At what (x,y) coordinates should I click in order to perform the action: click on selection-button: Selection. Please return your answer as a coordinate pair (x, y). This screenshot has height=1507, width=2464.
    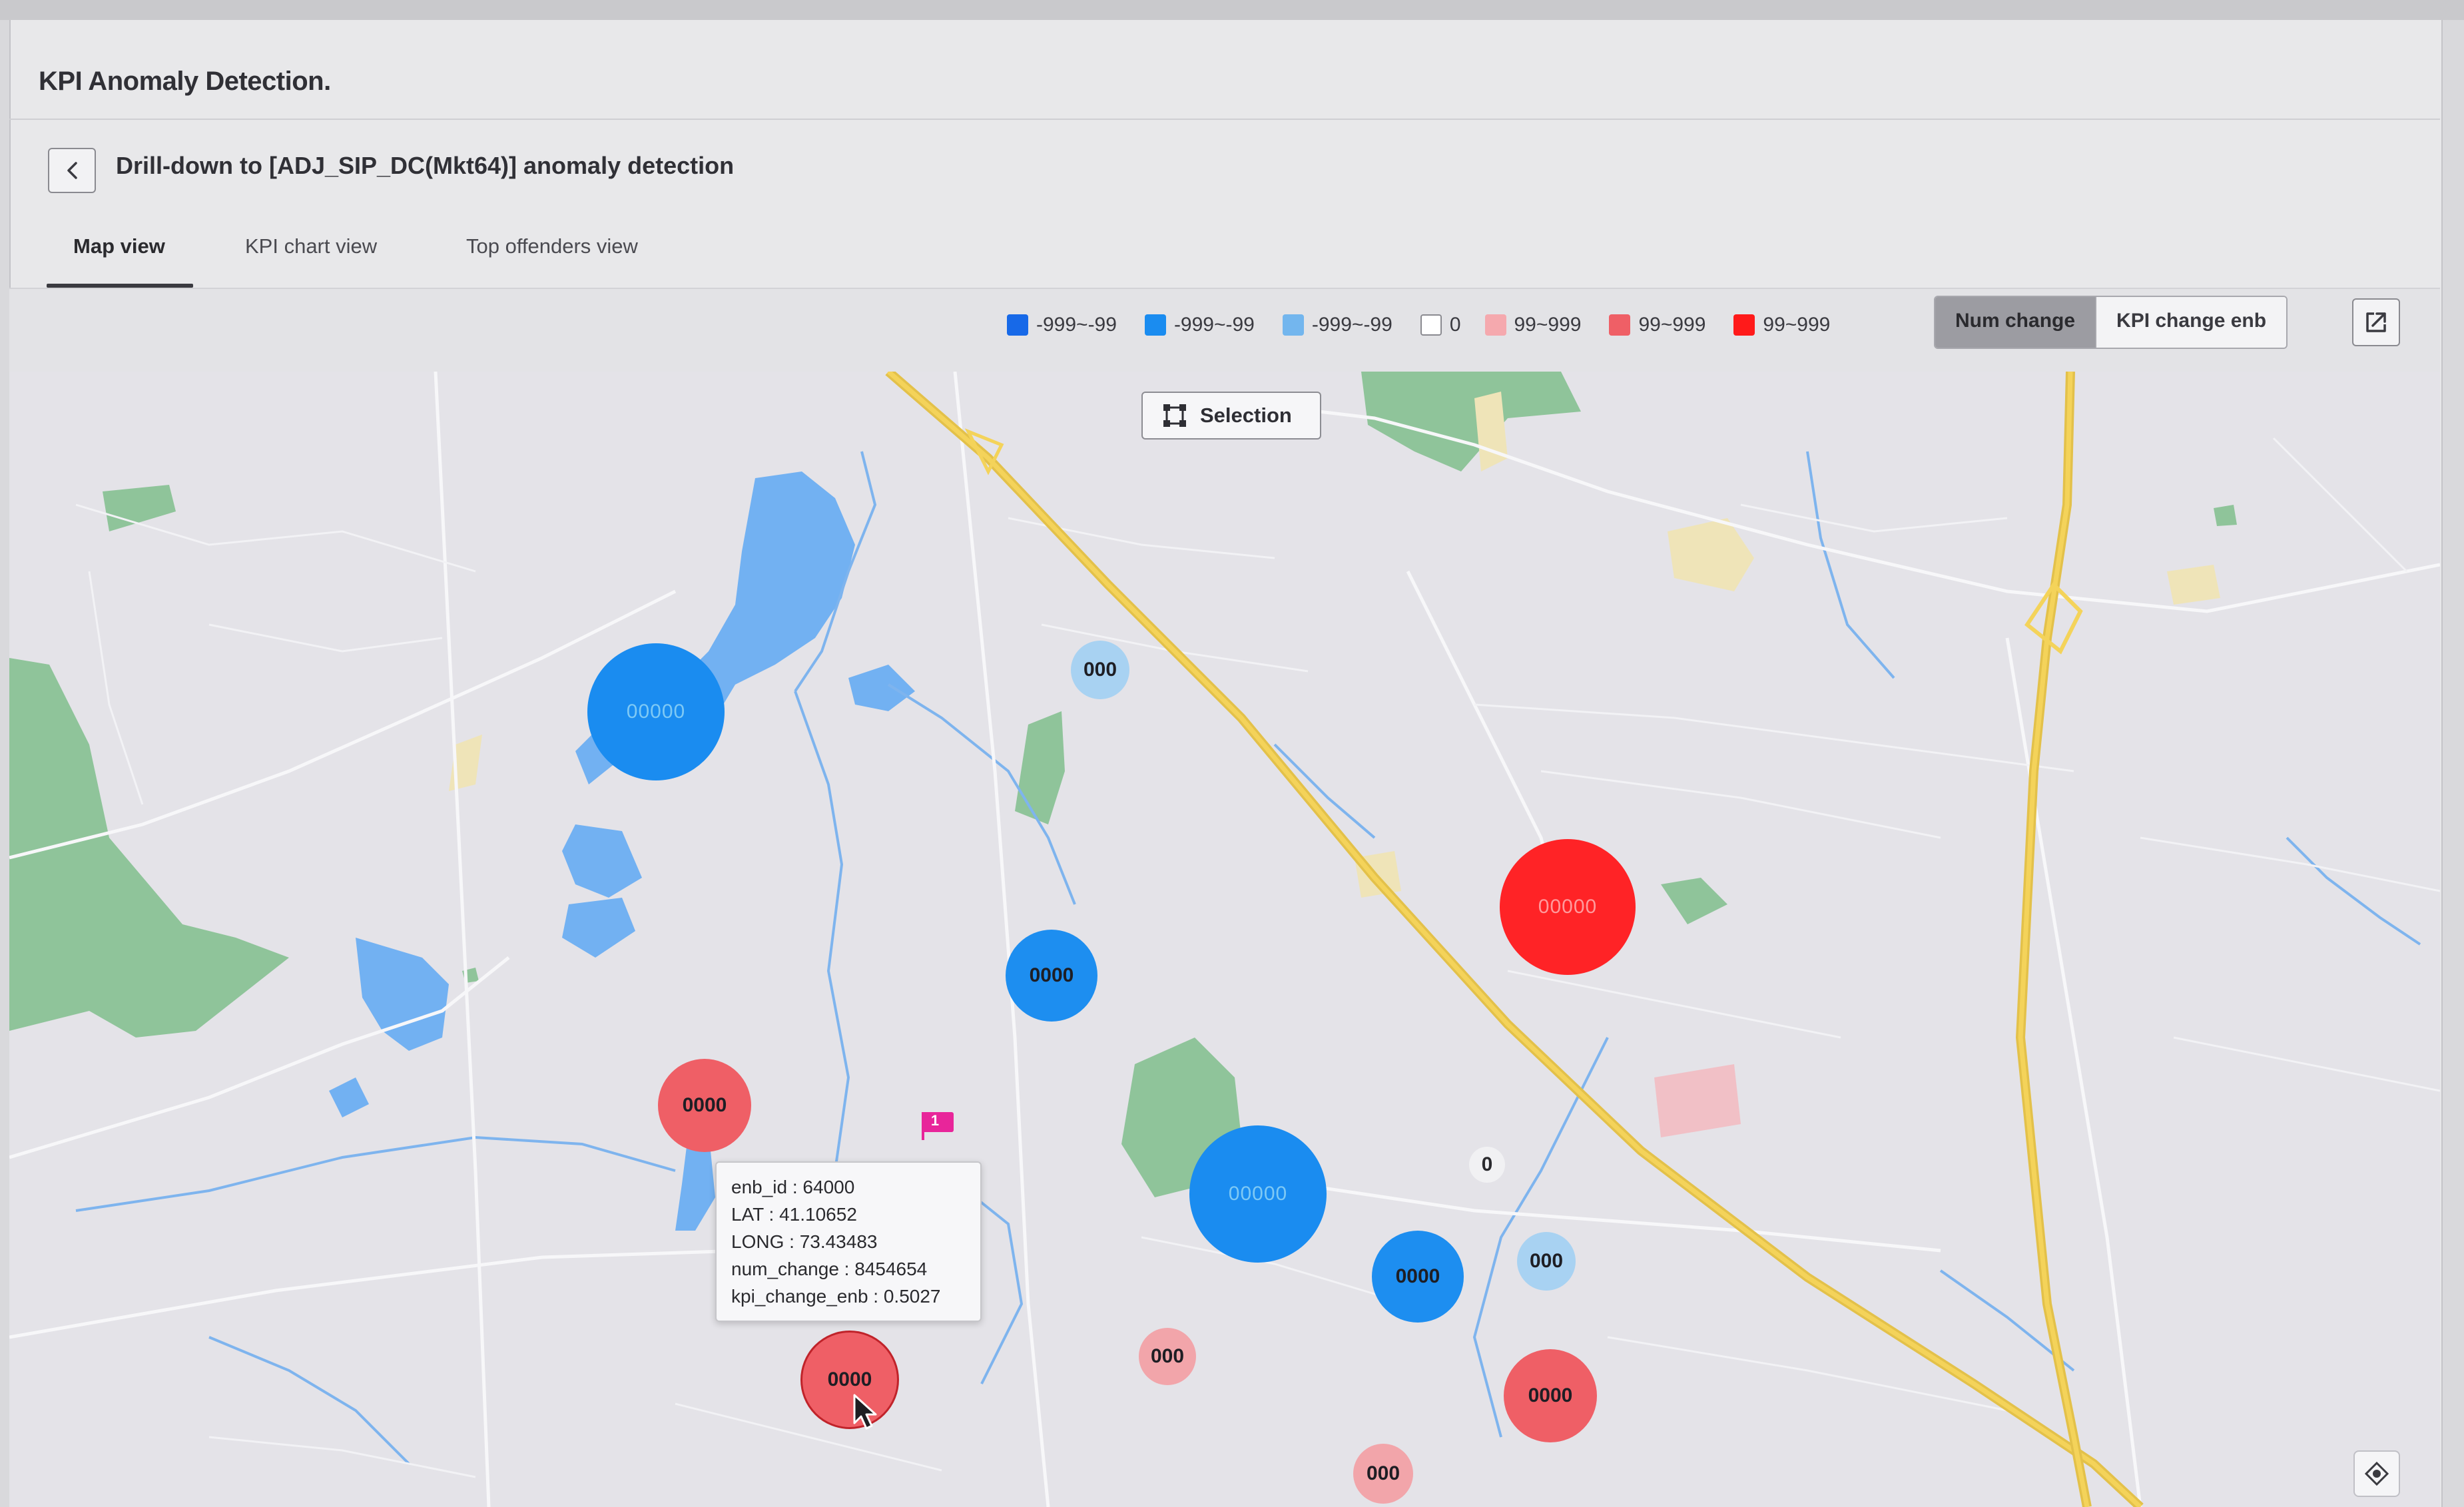
    Looking at the image, I should click on (1231, 416).